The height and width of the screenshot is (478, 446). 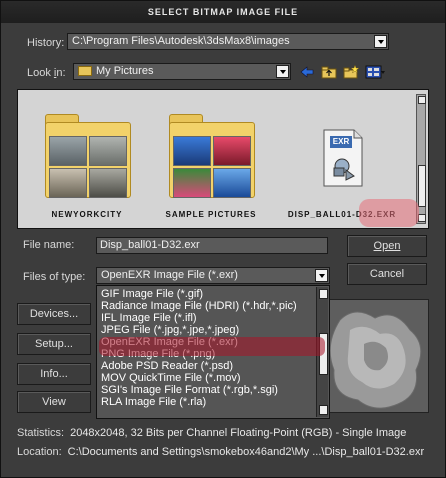 What do you see at coordinates (342, 214) in the screenshot?
I see `item-label: DISP_BALL01-D32.EXR` at bounding box center [342, 214].